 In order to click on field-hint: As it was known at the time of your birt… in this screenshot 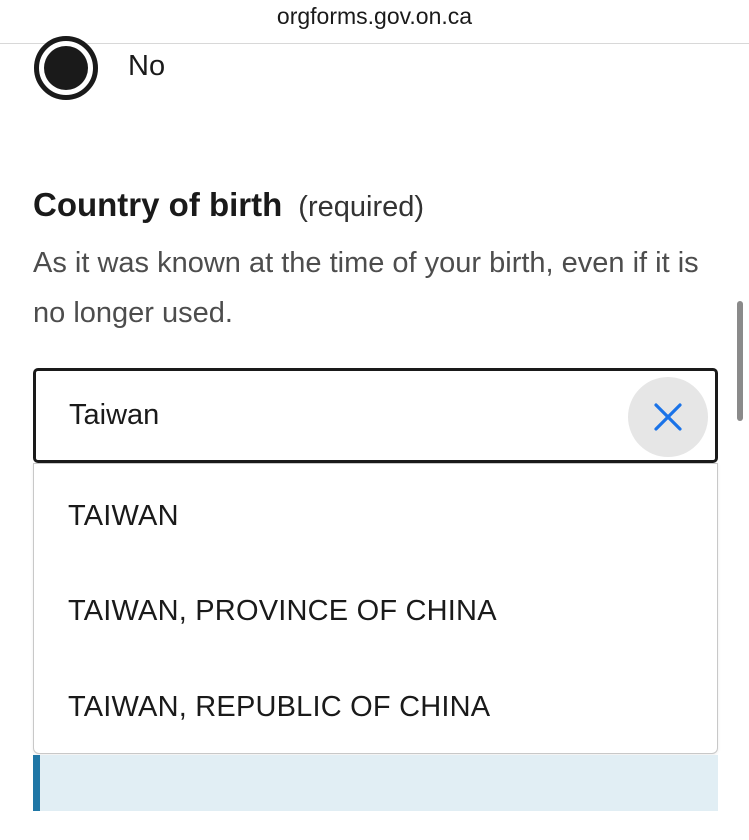, I will do `click(366, 288)`.